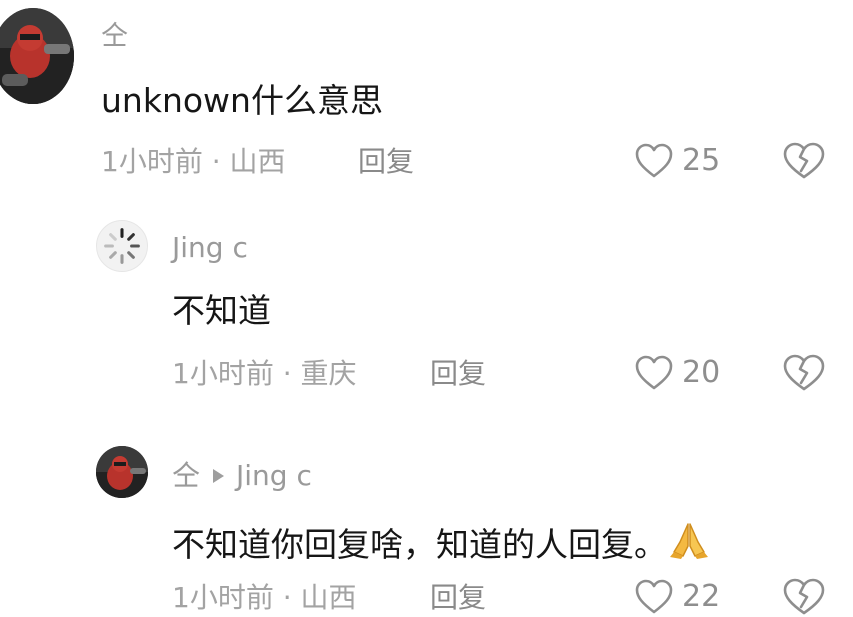 Image resolution: width=853 pixels, height=617 pixels. Describe the element at coordinates (242, 100) in the screenshot. I see `comment-text: unknown什么意思` at that location.